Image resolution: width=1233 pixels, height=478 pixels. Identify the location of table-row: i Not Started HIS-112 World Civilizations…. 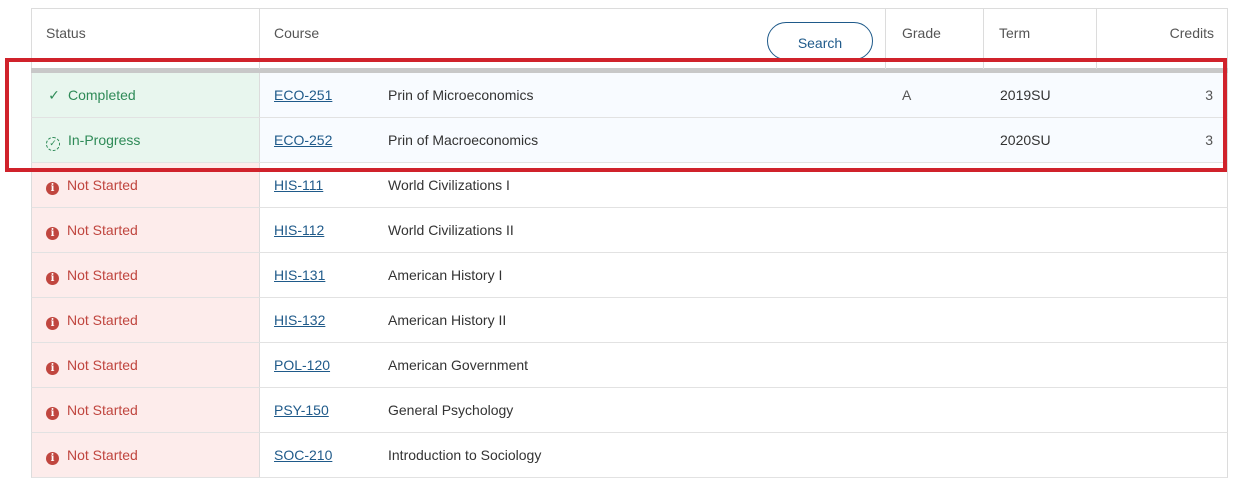
(629, 230).